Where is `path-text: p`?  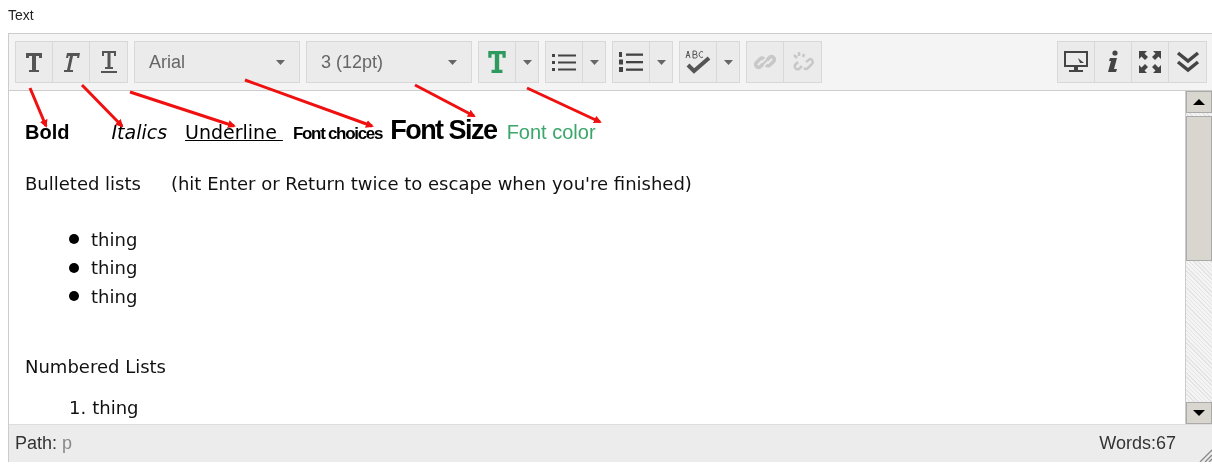
path-text: p is located at coordinates (67, 443).